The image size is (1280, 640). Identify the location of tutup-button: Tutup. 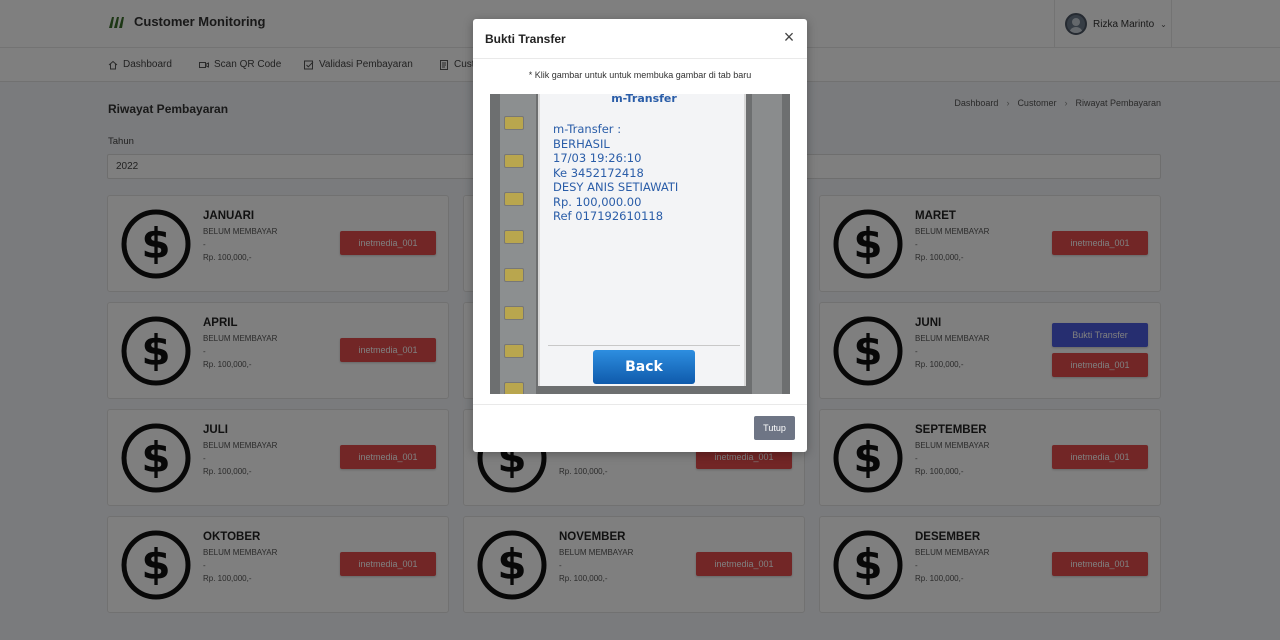
(774, 428).